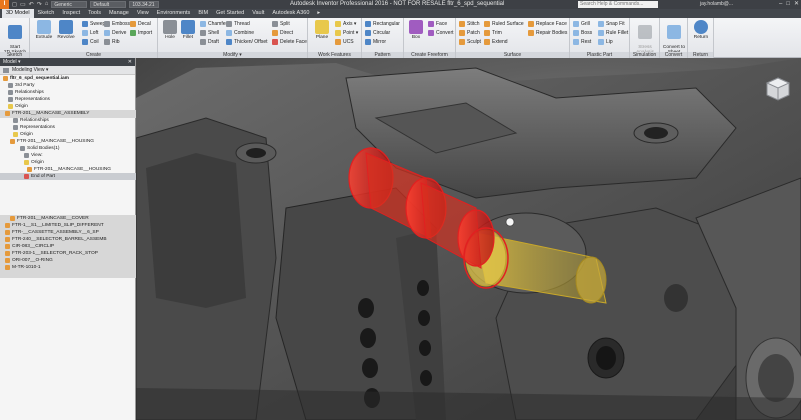 This screenshot has width=801, height=420. What do you see at coordinates (46, 13) in the screenshot?
I see `tab-sketch: Sketch` at bounding box center [46, 13].